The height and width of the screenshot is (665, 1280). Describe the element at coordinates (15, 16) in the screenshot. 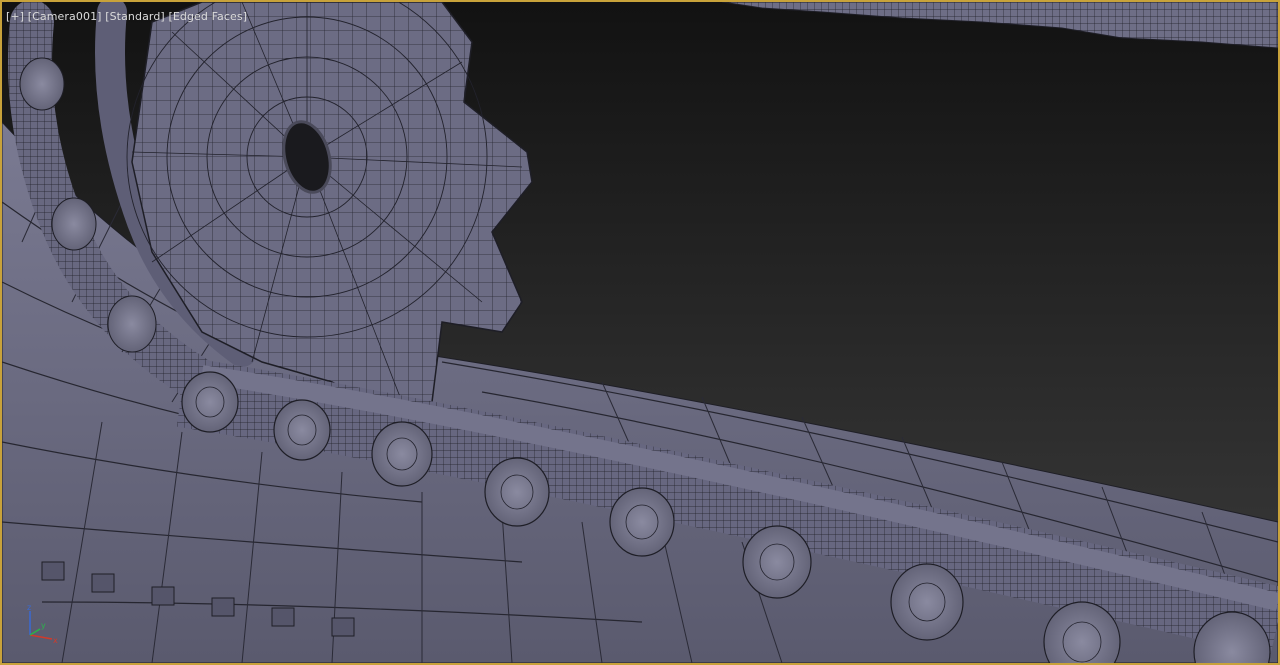

I see `viewport-menu-plus: [+]` at that location.